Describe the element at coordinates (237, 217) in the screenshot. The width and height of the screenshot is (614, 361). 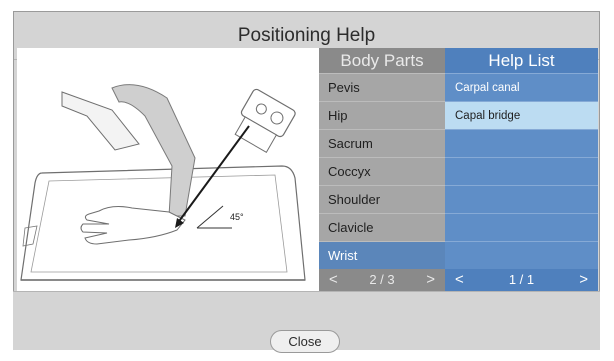
I see `angle-label: 45°` at that location.